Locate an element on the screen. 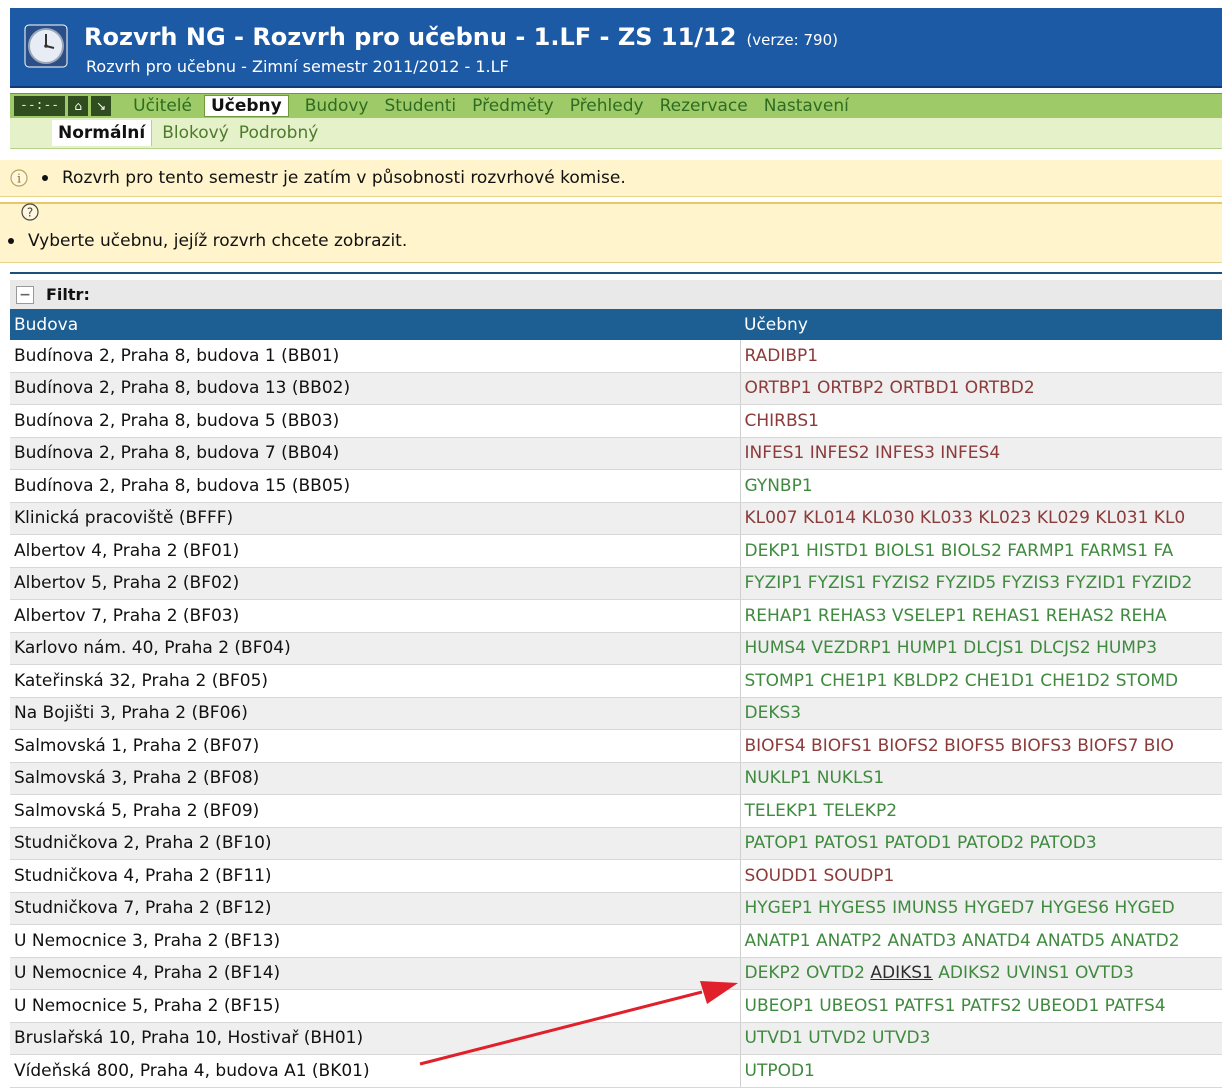 The width and height of the screenshot is (1222, 1088). rooms-cell: TELEKP1 TELEKP2 is located at coordinates (980, 811).